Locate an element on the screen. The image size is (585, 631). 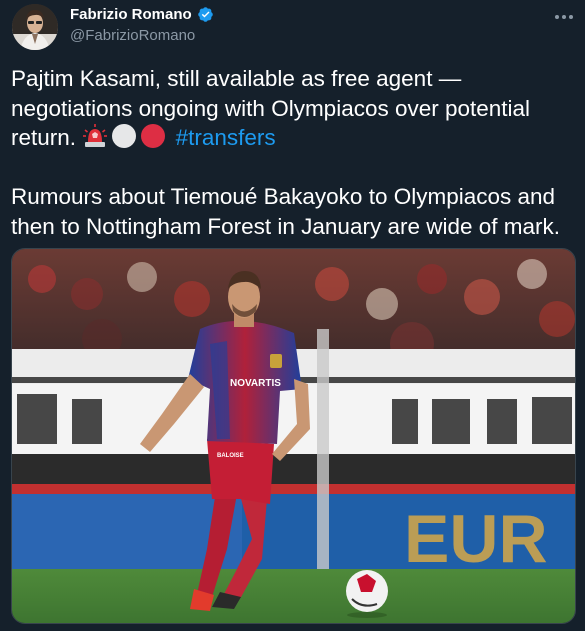
author-name-row: Fabrizio Romano is located at coordinates (142, 14).